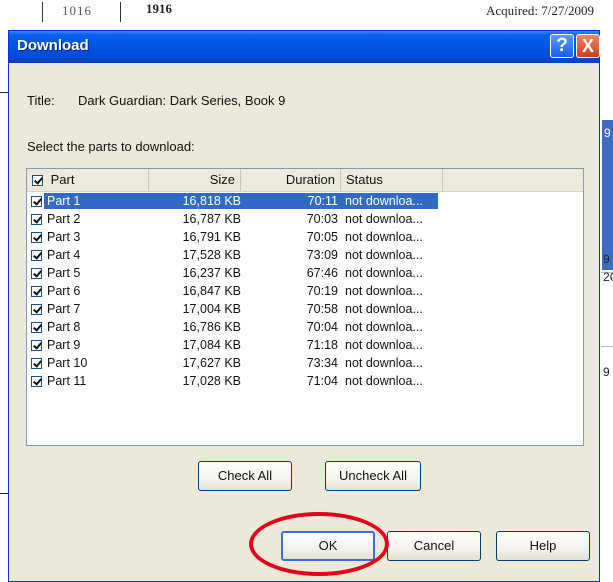 This screenshot has height=582, width=613. What do you see at coordinates (322, 201) in the screenshot?
I see `duration-cell: 70:11` at bounding box center [322, 201].